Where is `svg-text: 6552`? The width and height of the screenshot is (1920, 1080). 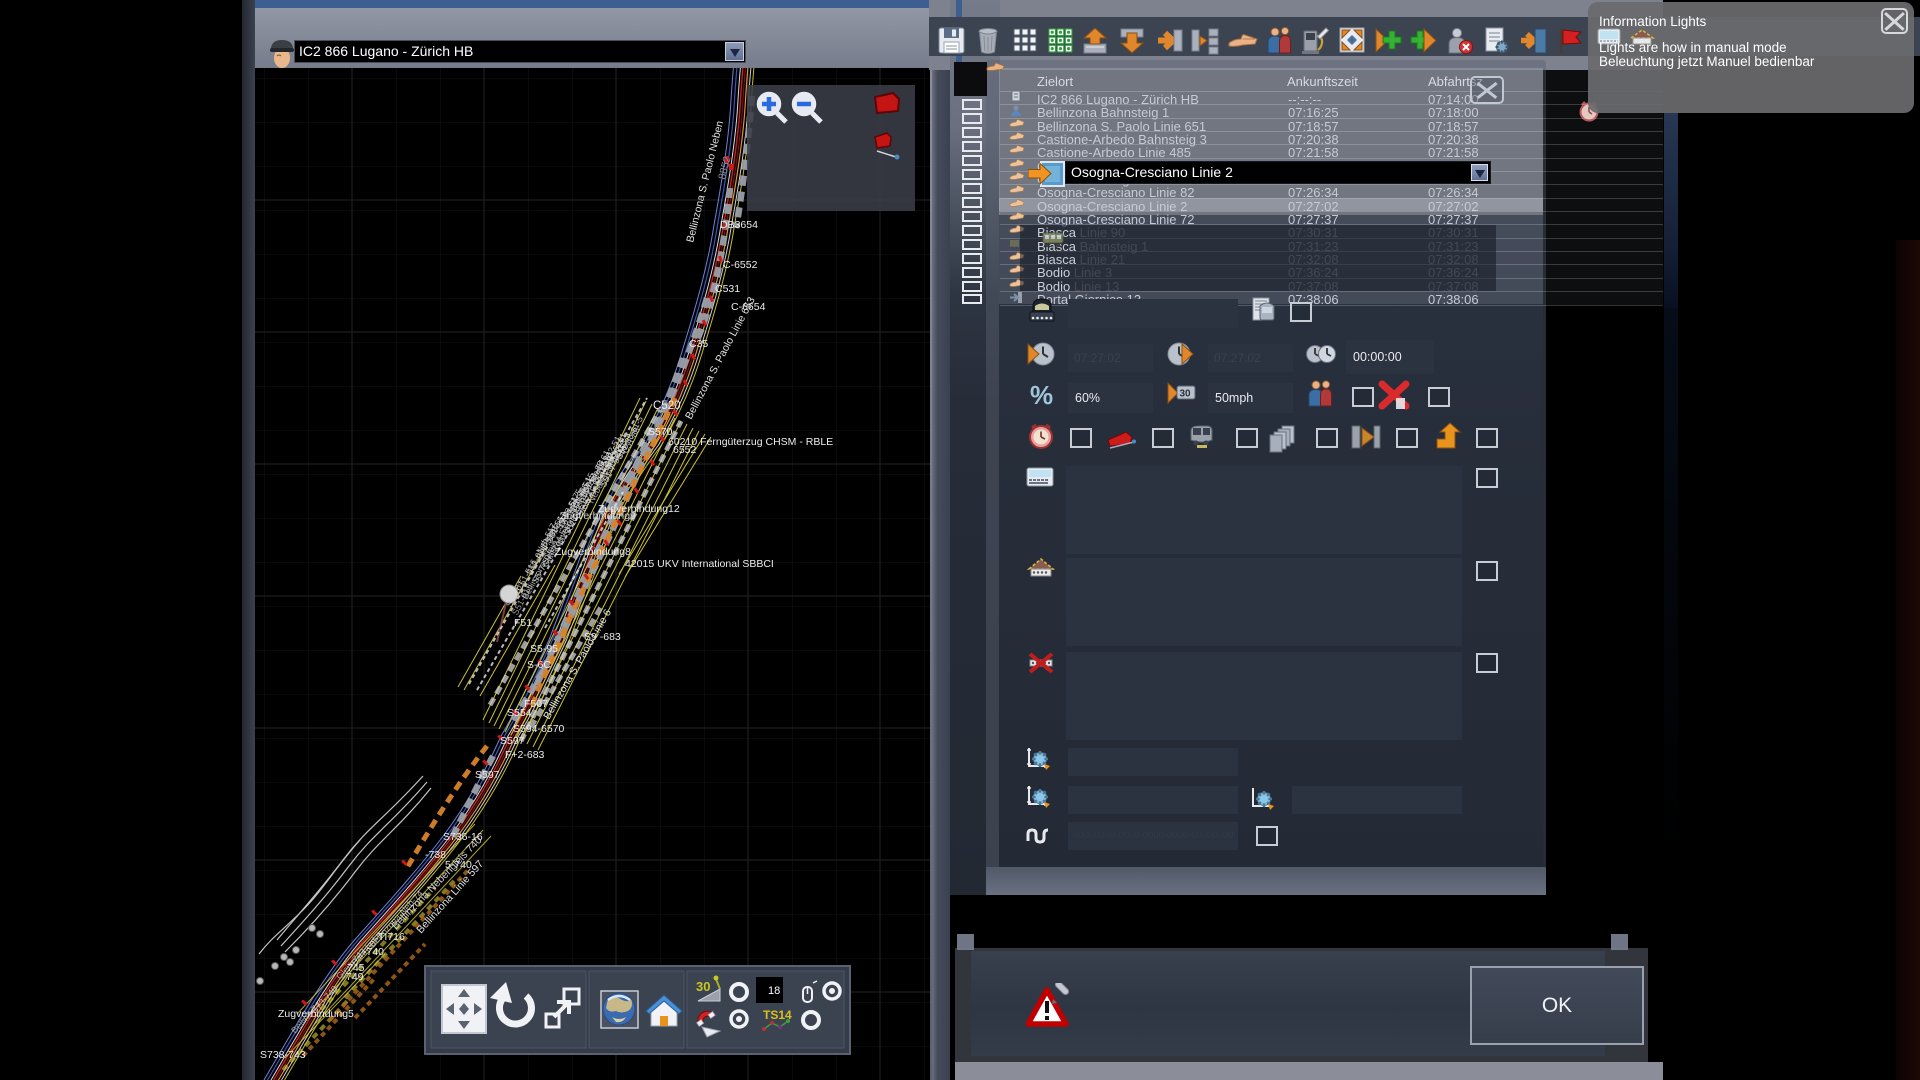 svg-text: 6552 is located at coordinates (685, 450).